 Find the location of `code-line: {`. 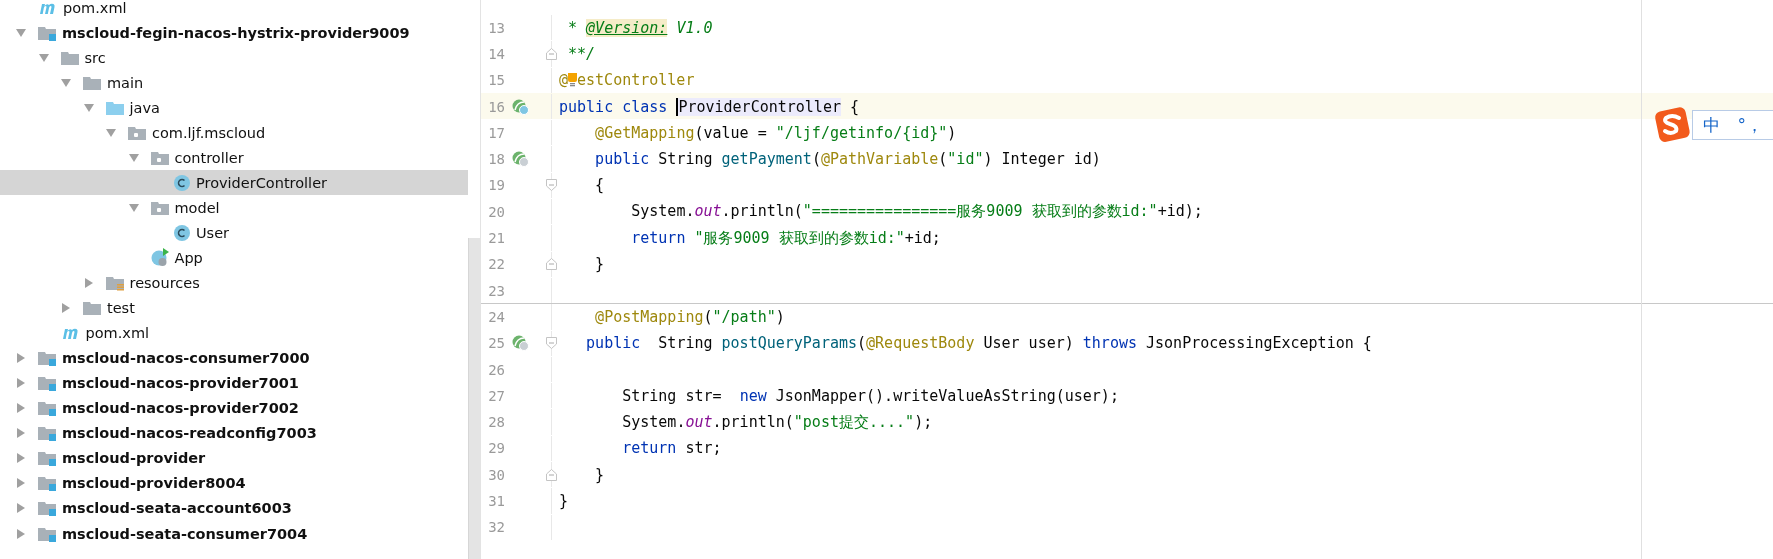

code-line: { is located at coordinates (599, 185).